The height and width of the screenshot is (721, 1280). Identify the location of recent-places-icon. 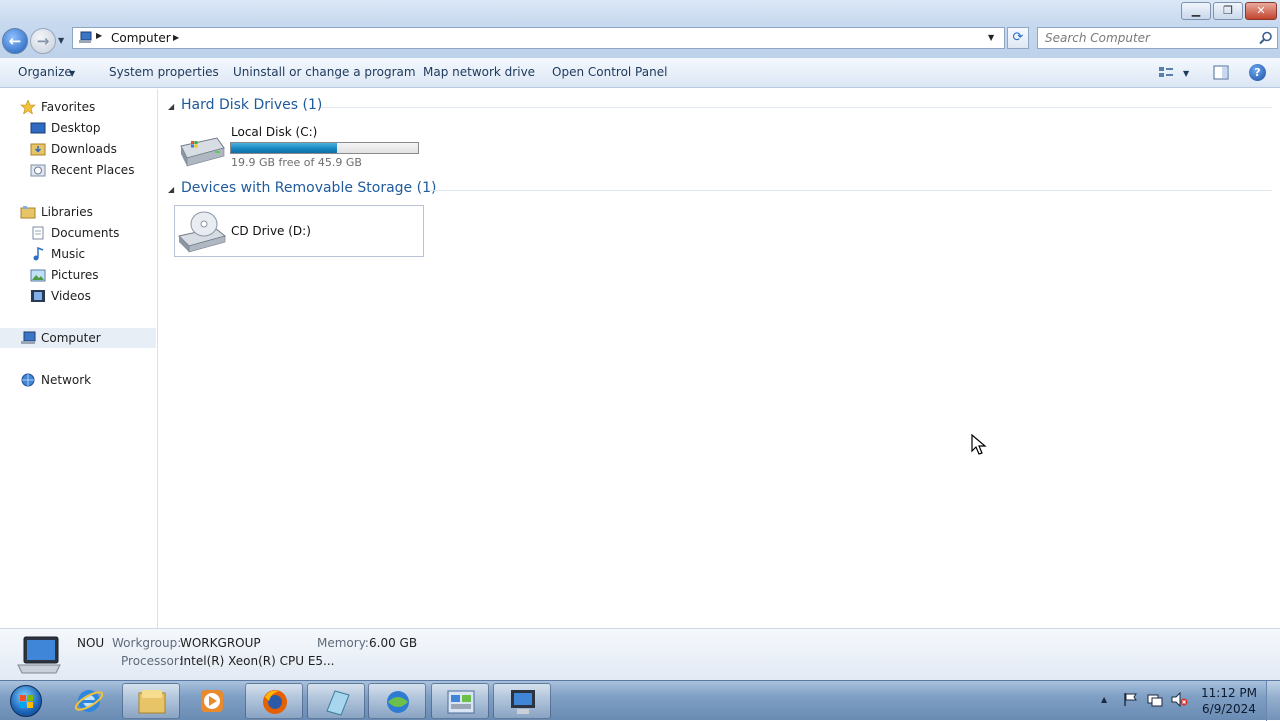
(38, 170).